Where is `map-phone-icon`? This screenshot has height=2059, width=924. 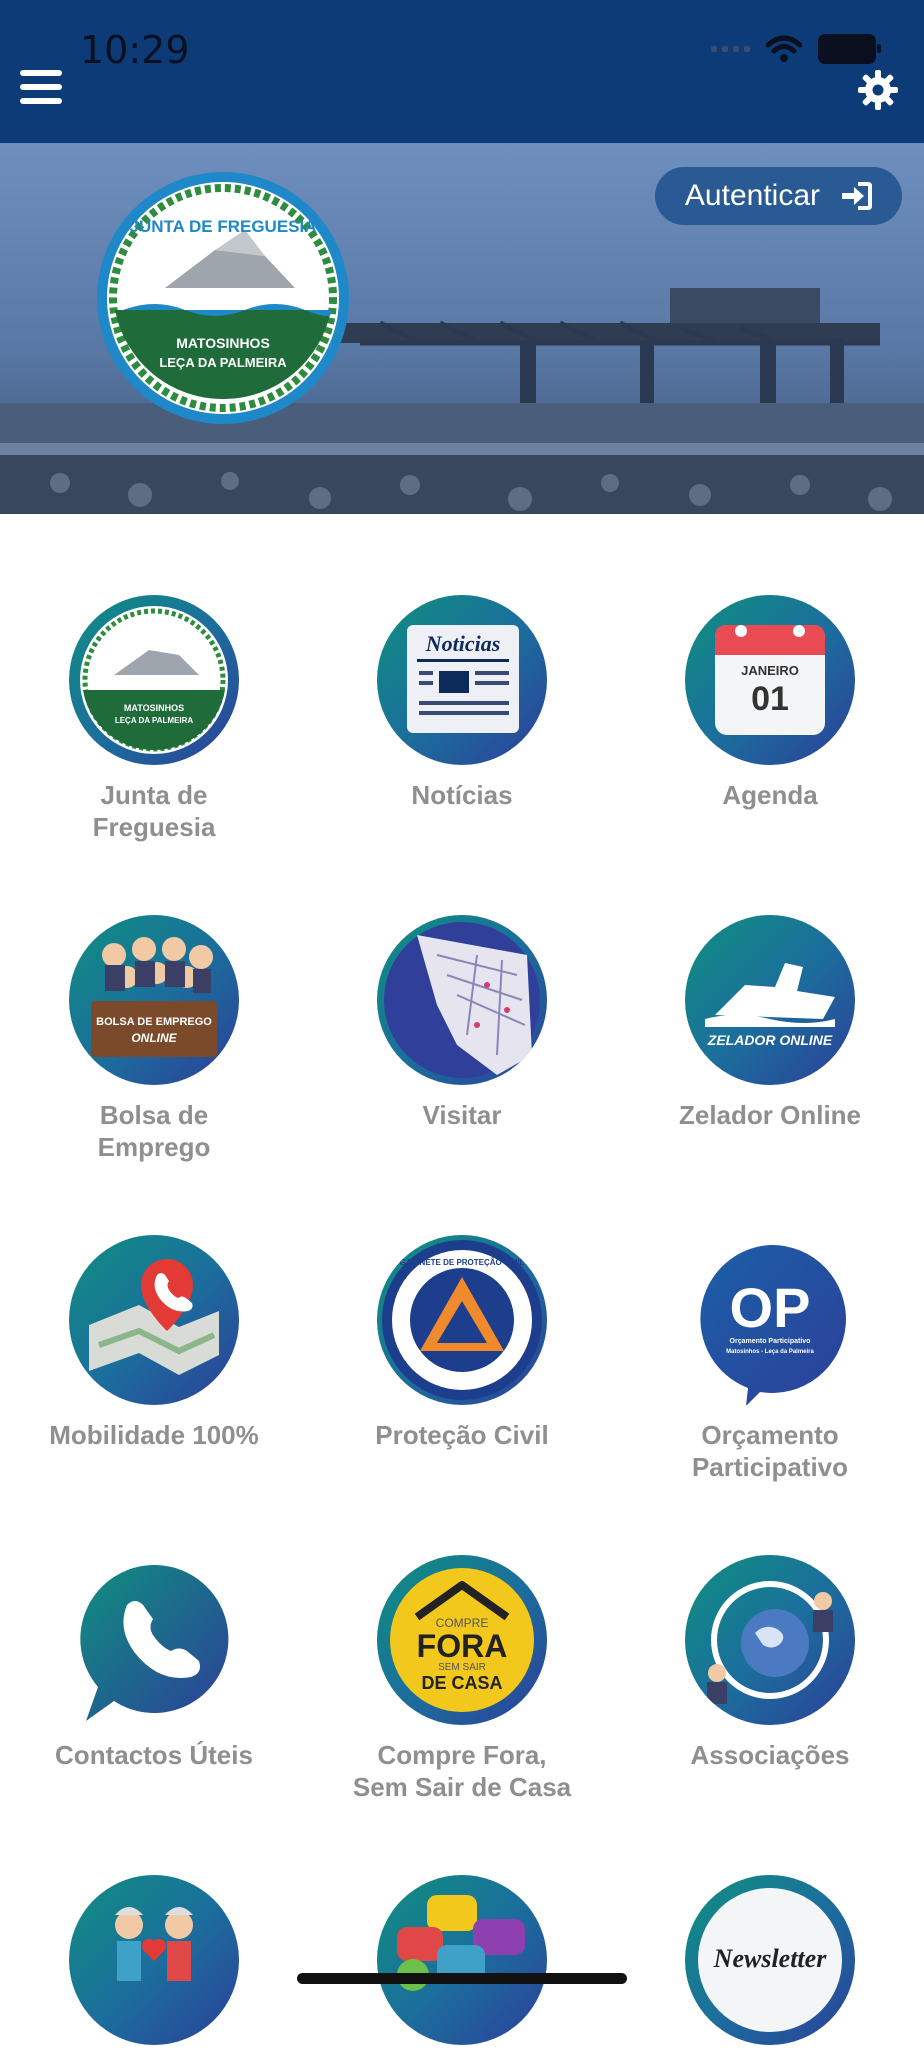
map-phone-icon is located at coordinates (154, 1320).